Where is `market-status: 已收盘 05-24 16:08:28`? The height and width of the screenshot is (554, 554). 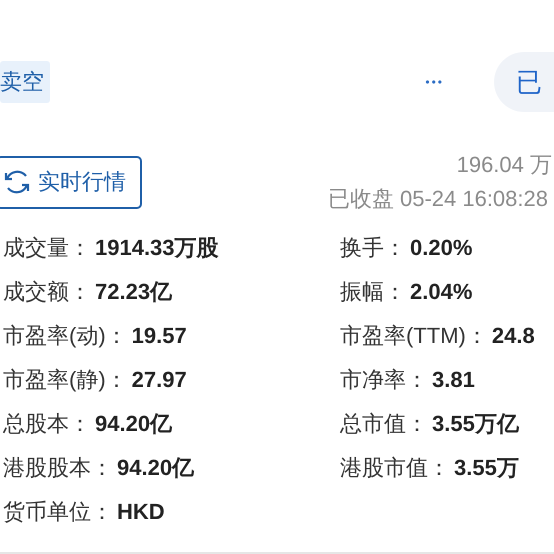
market-status: 已收盘 05-24 16:08:28 is located at coordinates (438, 199).